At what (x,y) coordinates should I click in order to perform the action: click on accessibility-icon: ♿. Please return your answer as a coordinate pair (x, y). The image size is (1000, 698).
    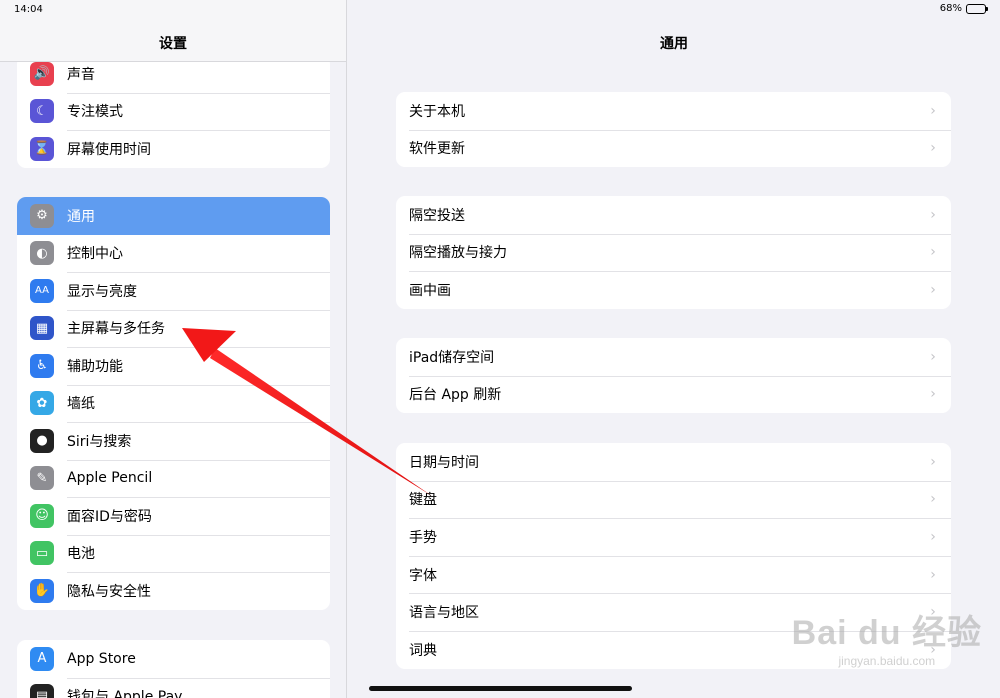
    Looking at the image, I should click on (42, 365).